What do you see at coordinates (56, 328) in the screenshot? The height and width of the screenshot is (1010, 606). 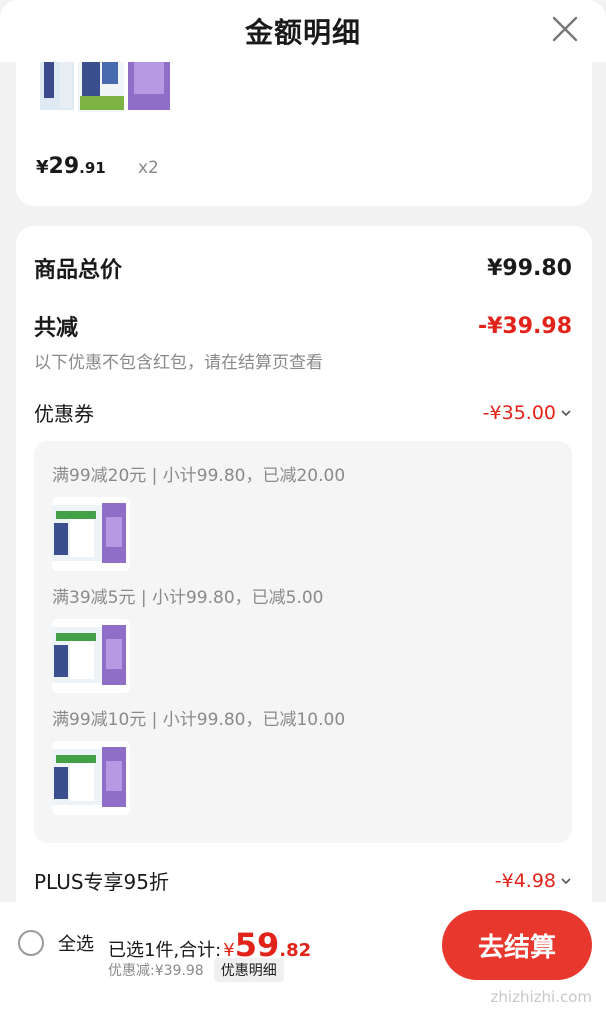 I see `total-reduce-label: 共减` at bounding box center [56, 328].